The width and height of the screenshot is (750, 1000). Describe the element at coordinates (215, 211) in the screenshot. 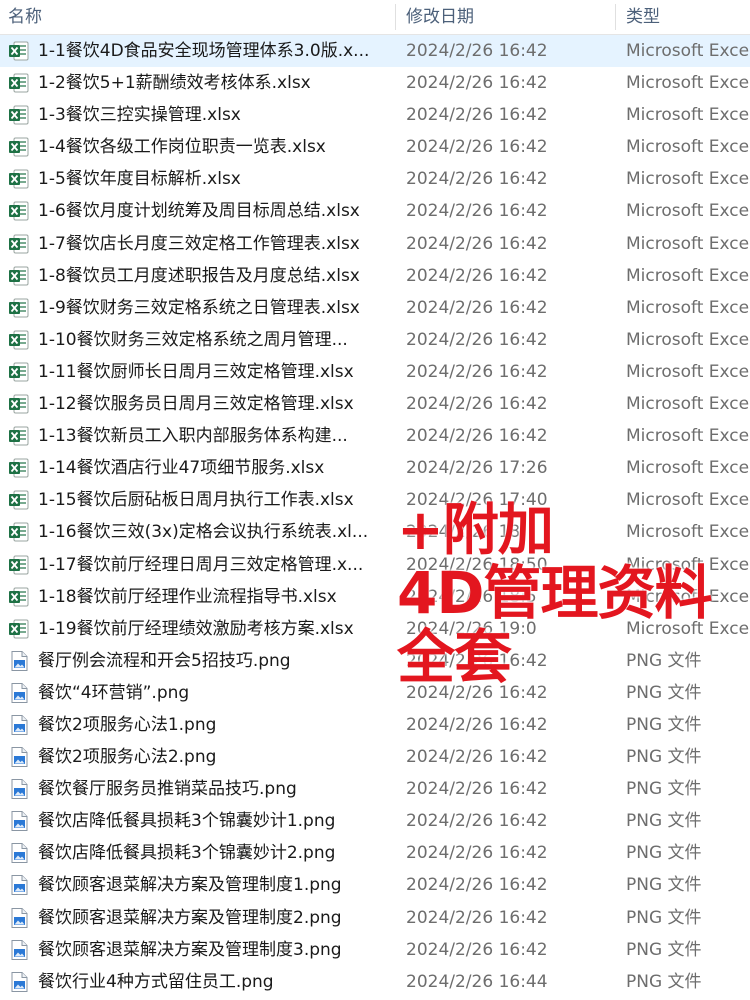

I see `file-name: 1-6餐饮月度计划统筹及周目标周总结.xlsx` at that location.